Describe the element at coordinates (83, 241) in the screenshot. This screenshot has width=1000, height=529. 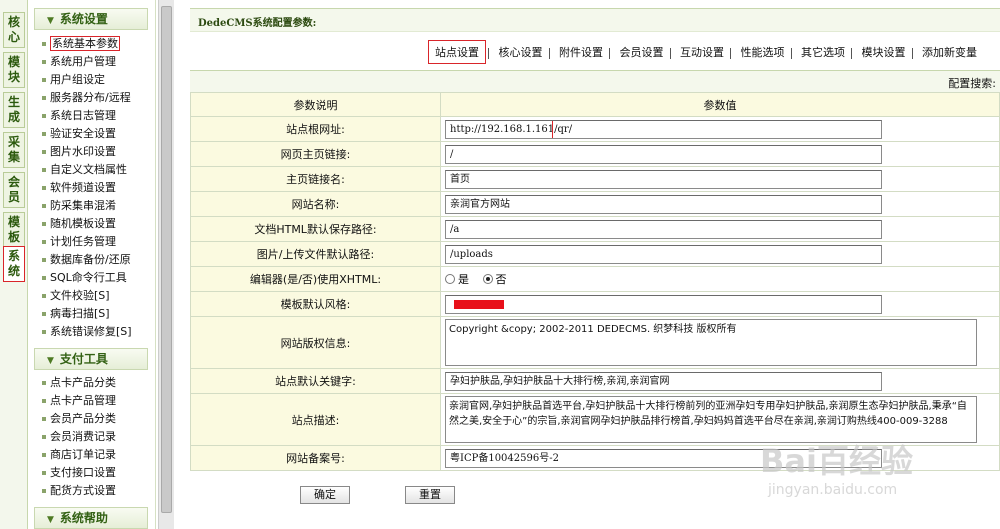
I see `sidebar-item-label: 计划任务管理` at that location.